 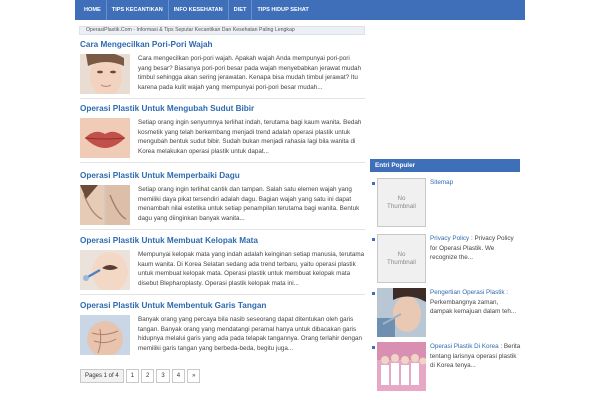 What do you see at coordinates (105, 335) in the screenshot?
I see `post-thumbnail-palm` at bounding box center [105, 335].